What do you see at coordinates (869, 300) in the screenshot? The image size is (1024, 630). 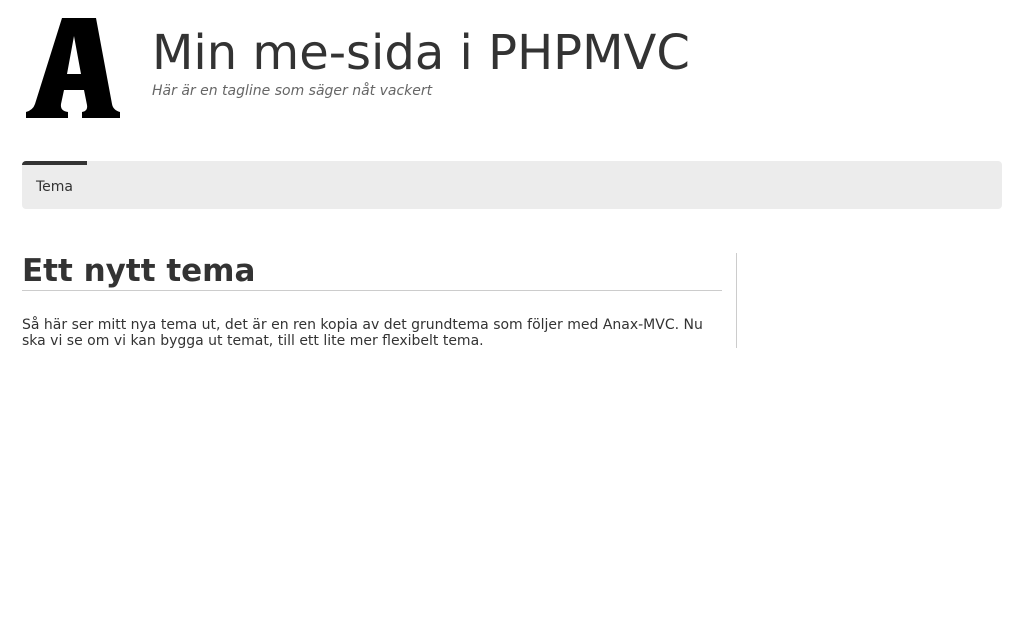 I see `sidebar` at bounding box center [869, 300].